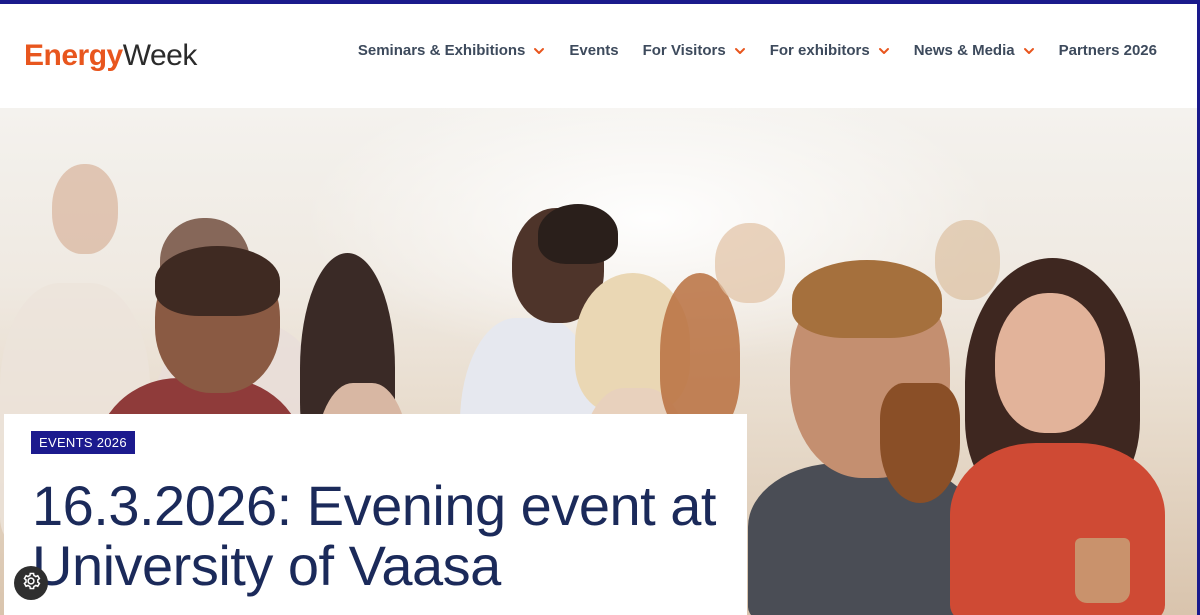 The width and height of the screenshot is (1200, 615). I want to click on energyweek-logo: EnergyWeek, so click(110, 56).